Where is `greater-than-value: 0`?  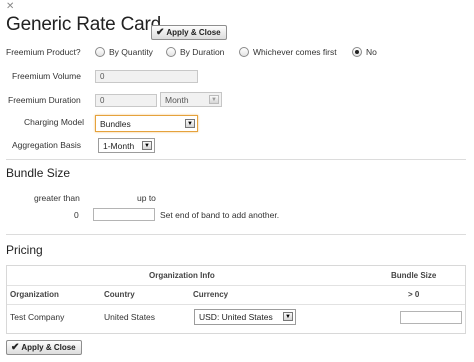
greater-than-value: 0 is located at coordinates (76, 215).